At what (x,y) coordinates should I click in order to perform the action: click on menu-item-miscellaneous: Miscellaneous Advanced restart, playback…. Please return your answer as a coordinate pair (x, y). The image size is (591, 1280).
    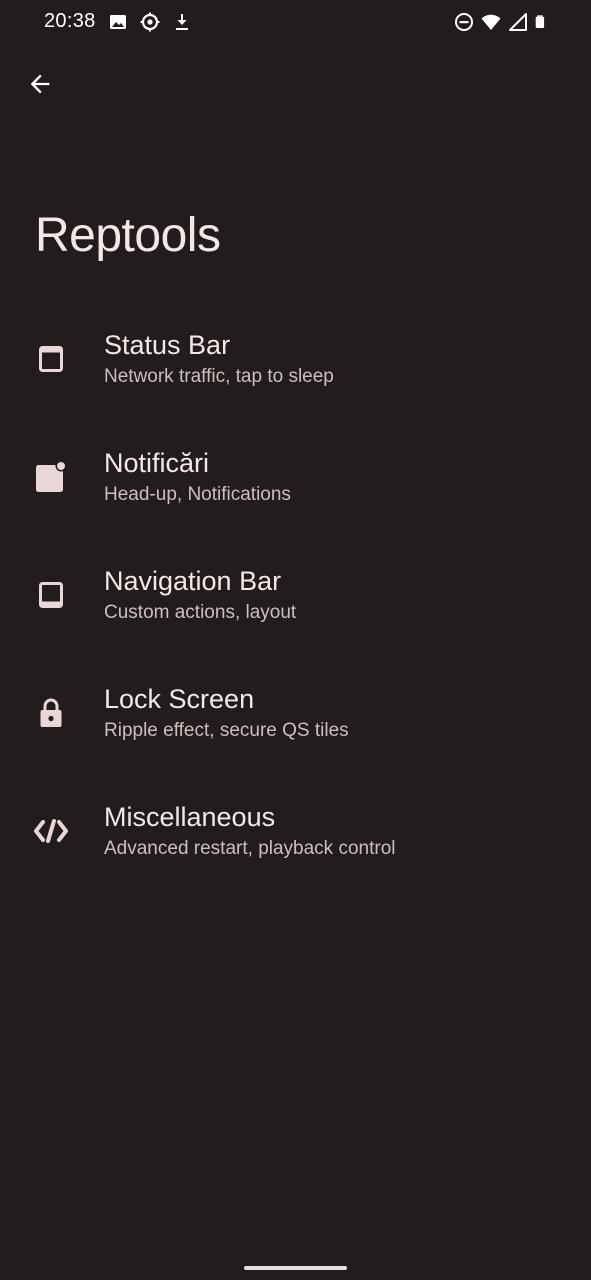
    Looking at the image, I should click on (295, 849).